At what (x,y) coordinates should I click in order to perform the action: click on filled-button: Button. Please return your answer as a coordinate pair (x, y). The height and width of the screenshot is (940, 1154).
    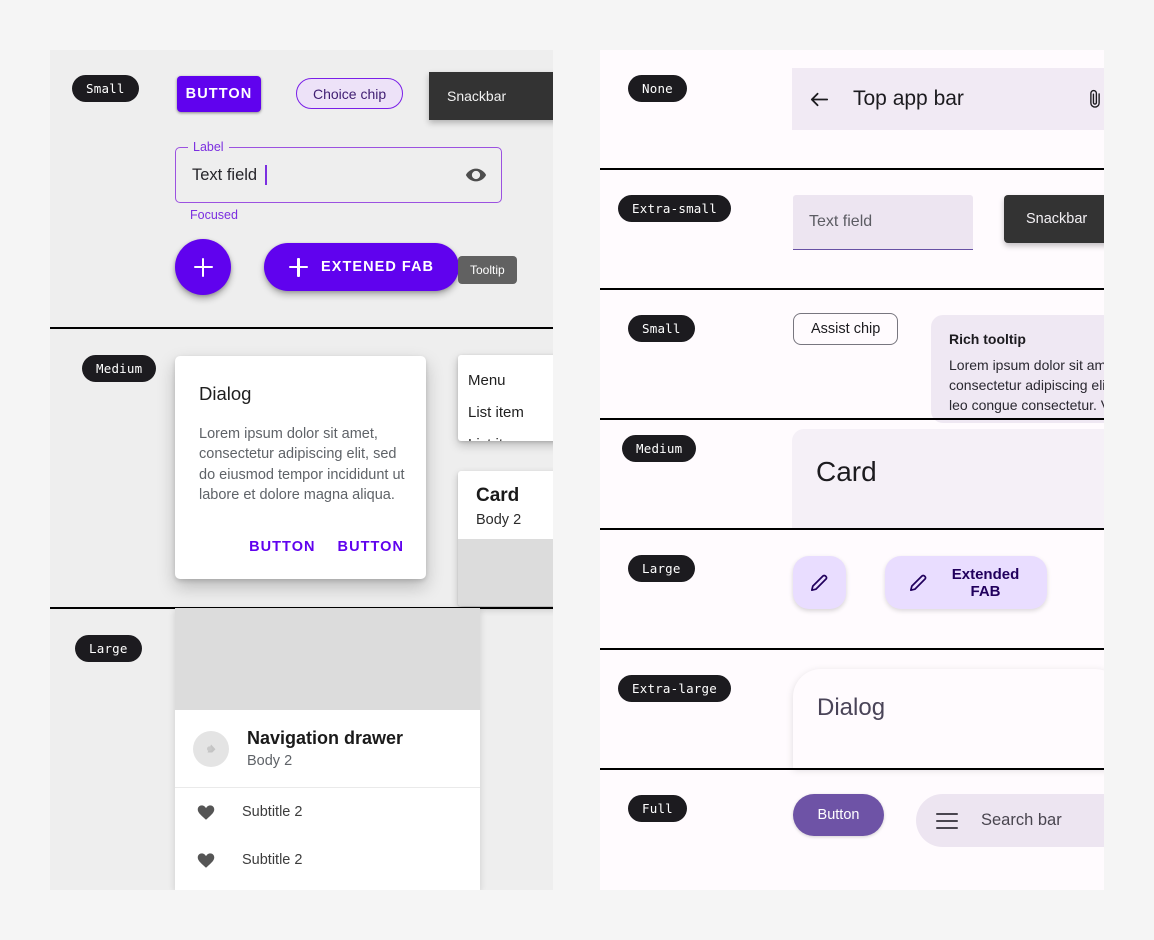
    Looking at the image, I should click on (838, 815).